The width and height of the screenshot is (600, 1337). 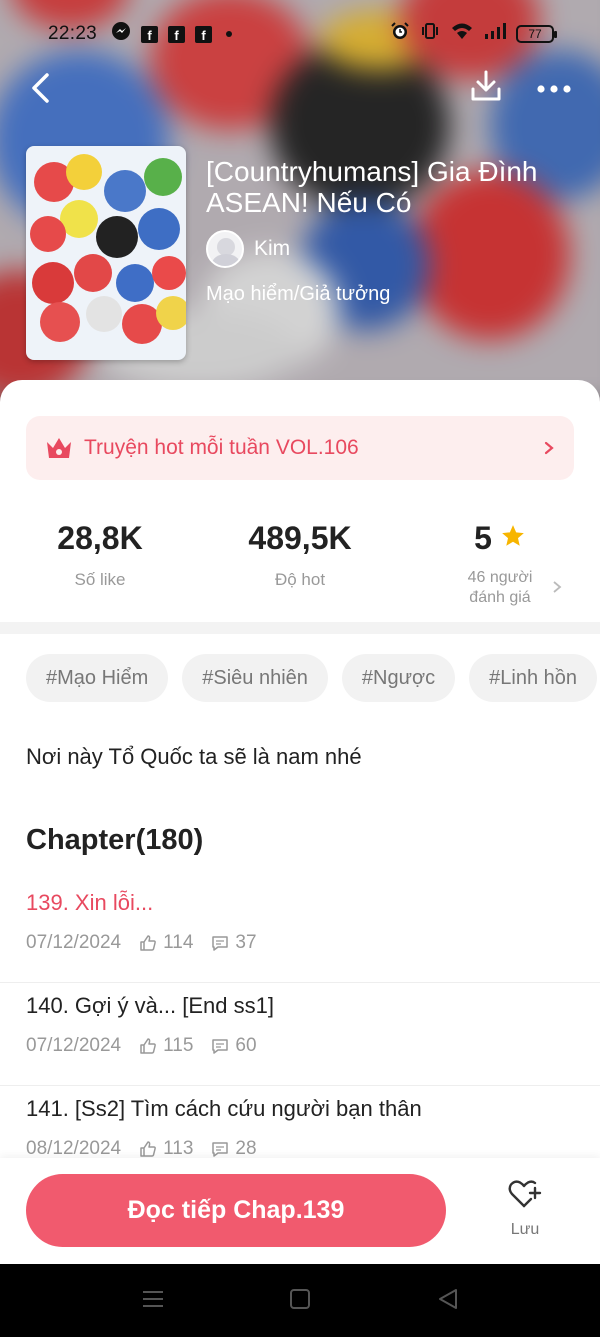 I want to click on vibrate-icon, so click(x=430, y=34).